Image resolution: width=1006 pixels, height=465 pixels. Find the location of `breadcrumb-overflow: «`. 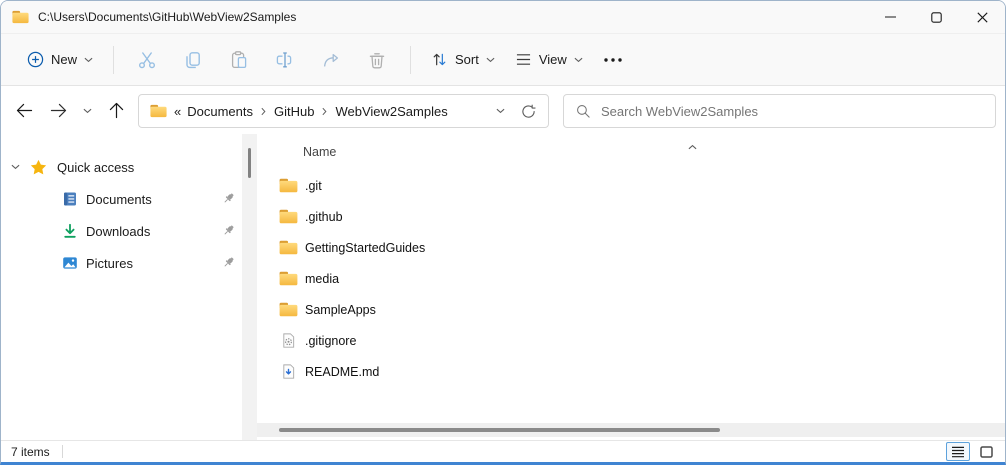

breadcrumb-overflow: « is located at coordinates (177, 111).